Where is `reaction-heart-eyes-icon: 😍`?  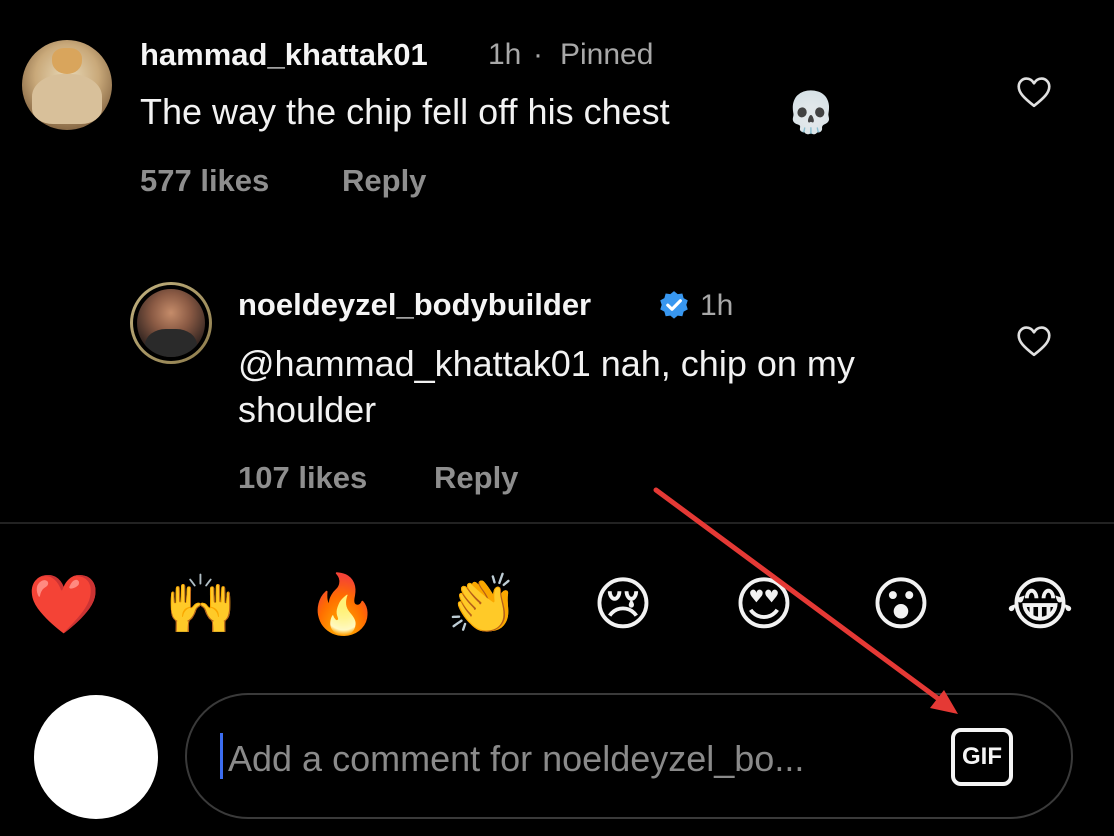 reaction-heart-eyes-icon: 😍 is located at coordinates (764, 605).